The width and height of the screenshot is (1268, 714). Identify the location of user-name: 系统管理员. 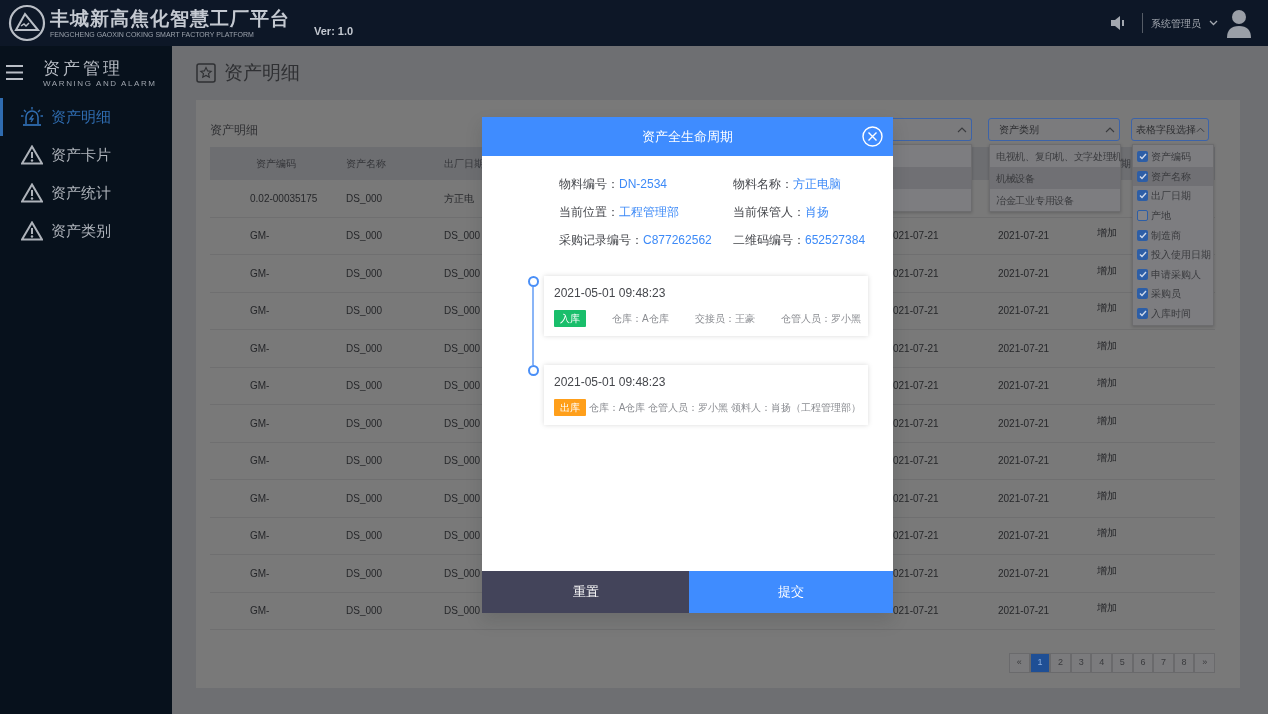
(1176, 23).